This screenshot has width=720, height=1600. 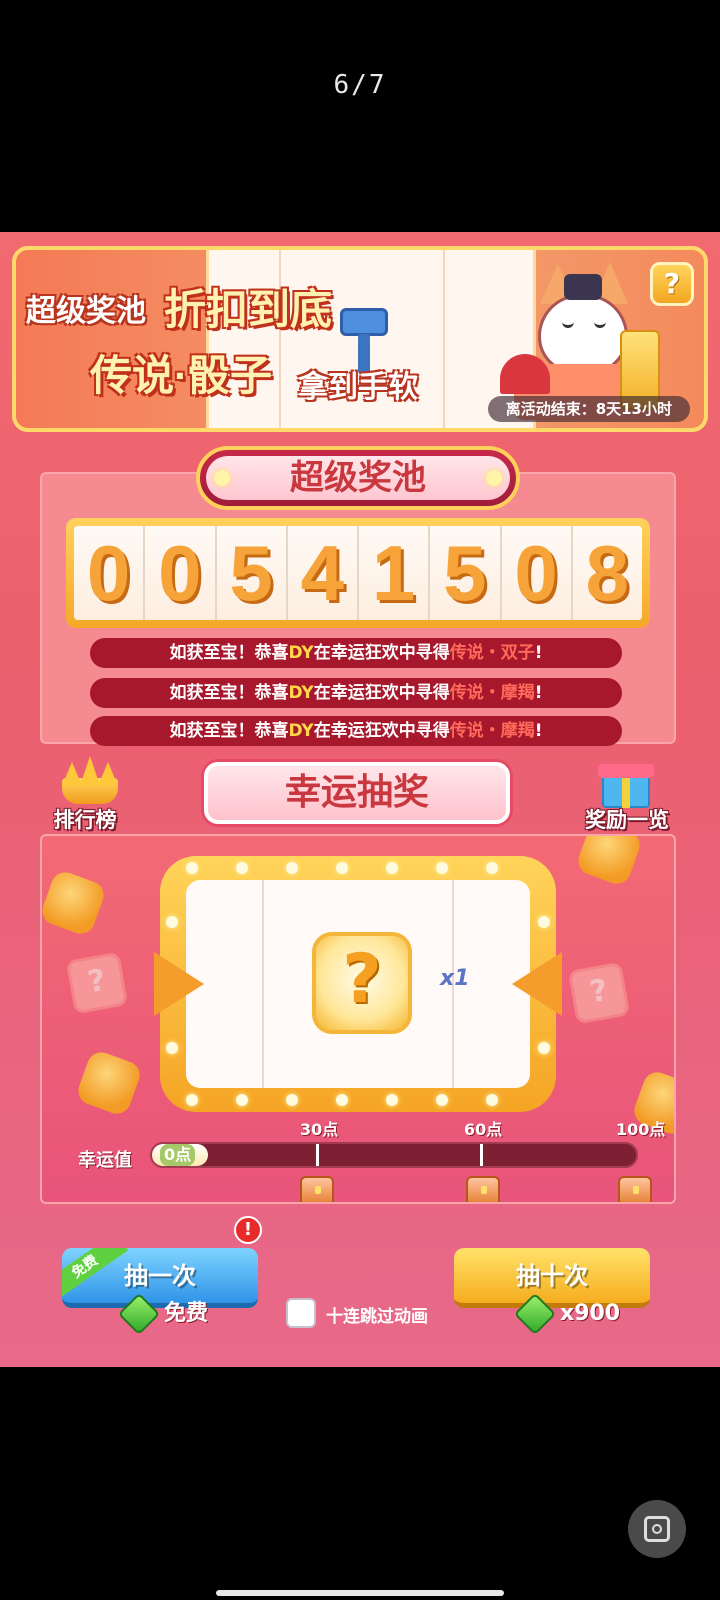 What do you see at coordinates (181, 375) in the screenshot?
I see `banner-title-legend-dice: 传说·骰子` at bounding box center [181, 375].